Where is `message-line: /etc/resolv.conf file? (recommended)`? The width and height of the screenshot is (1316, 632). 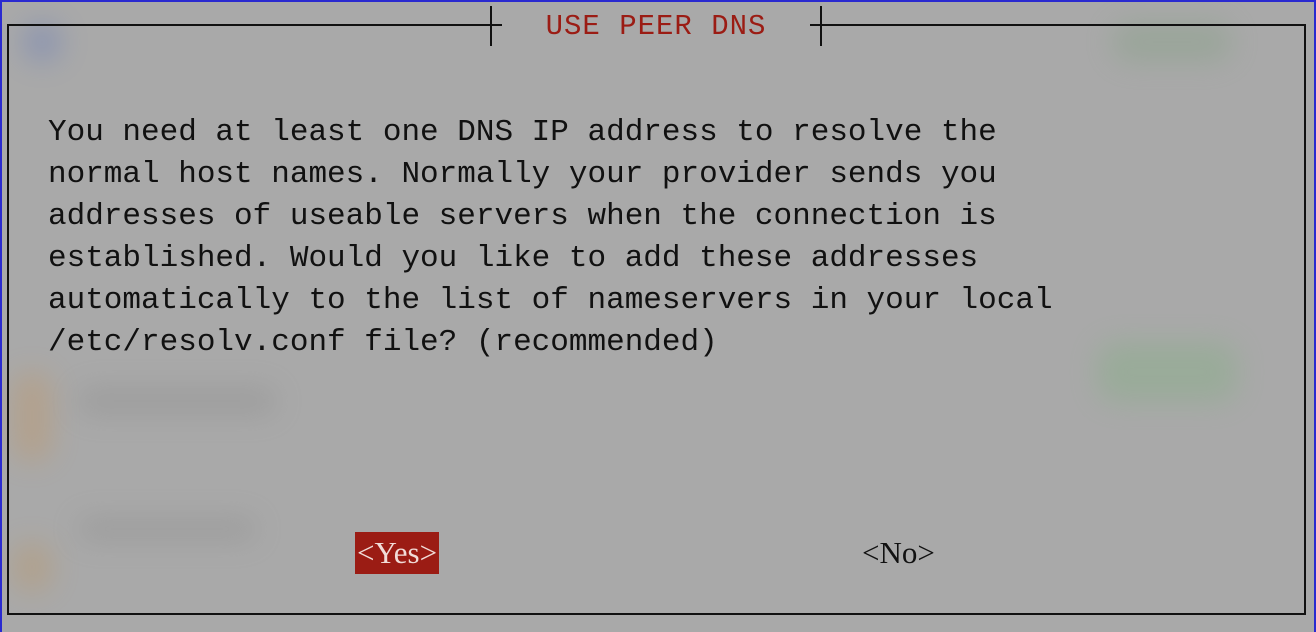 message-line: /etc/resolv.conf file? (recommended) is located at coordinates (383, 342).